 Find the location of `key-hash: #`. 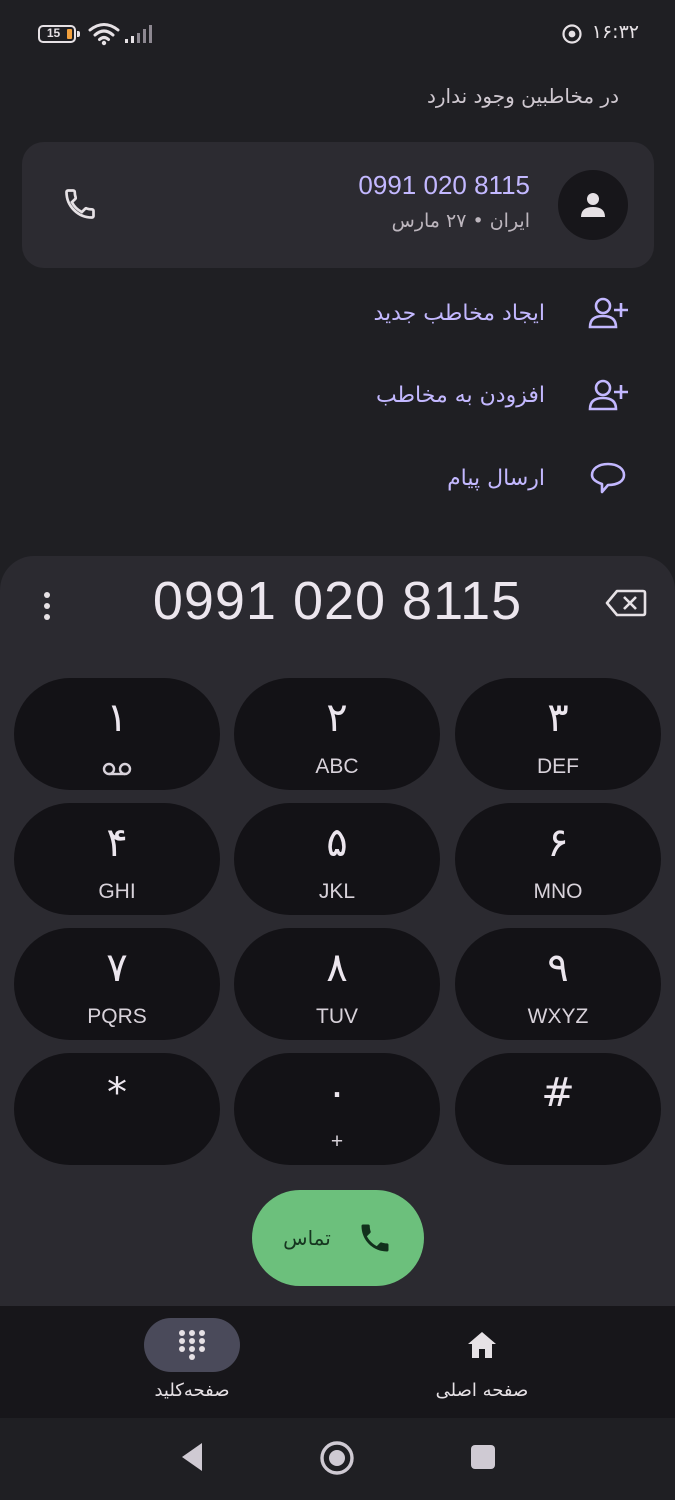

key-hash: # is located at coordinates (558, 1109).